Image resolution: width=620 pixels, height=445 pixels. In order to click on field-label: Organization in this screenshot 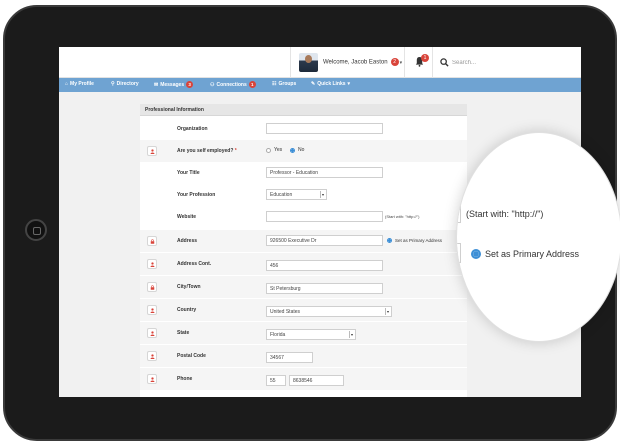, I will do `click(192, 129)`.